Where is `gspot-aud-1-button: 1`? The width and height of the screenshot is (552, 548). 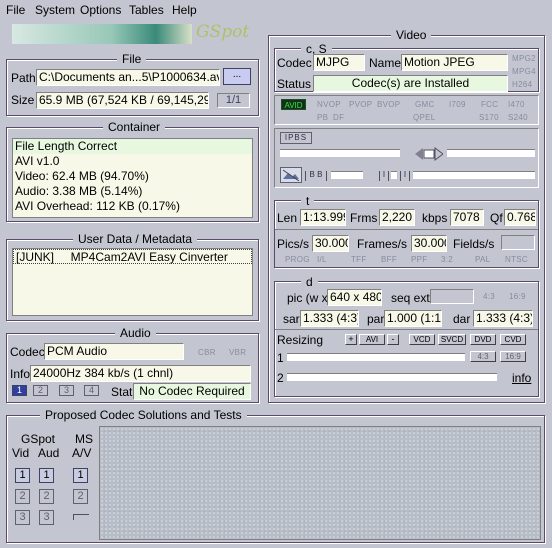
gspot-aud-1-button: 1 is located at coordinates (46, 475).